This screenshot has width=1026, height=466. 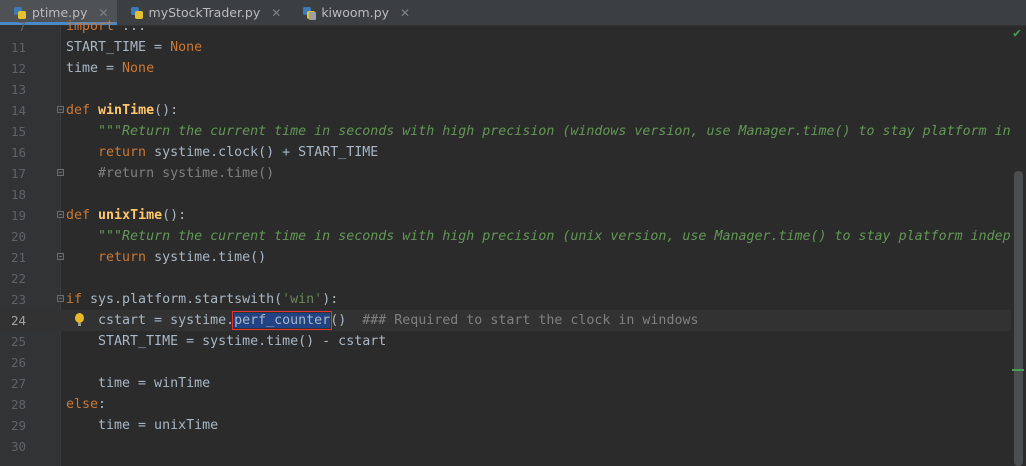 What do you see at coordinates (18, 383) in the screenshot?
I see `line-number: 27` at bounding box center [18, 383].